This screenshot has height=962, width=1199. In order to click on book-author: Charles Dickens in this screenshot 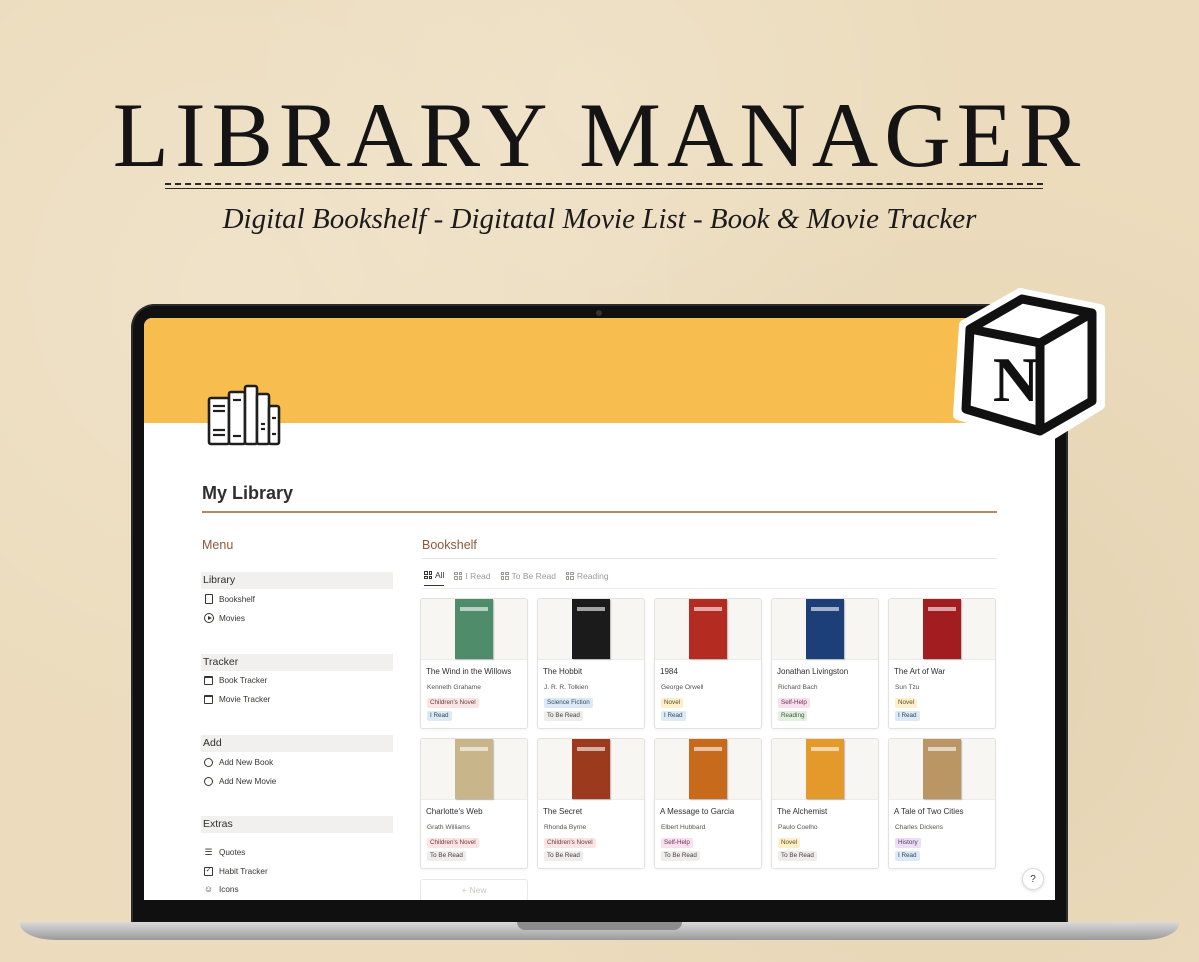, I will do `click(919, 827)`.